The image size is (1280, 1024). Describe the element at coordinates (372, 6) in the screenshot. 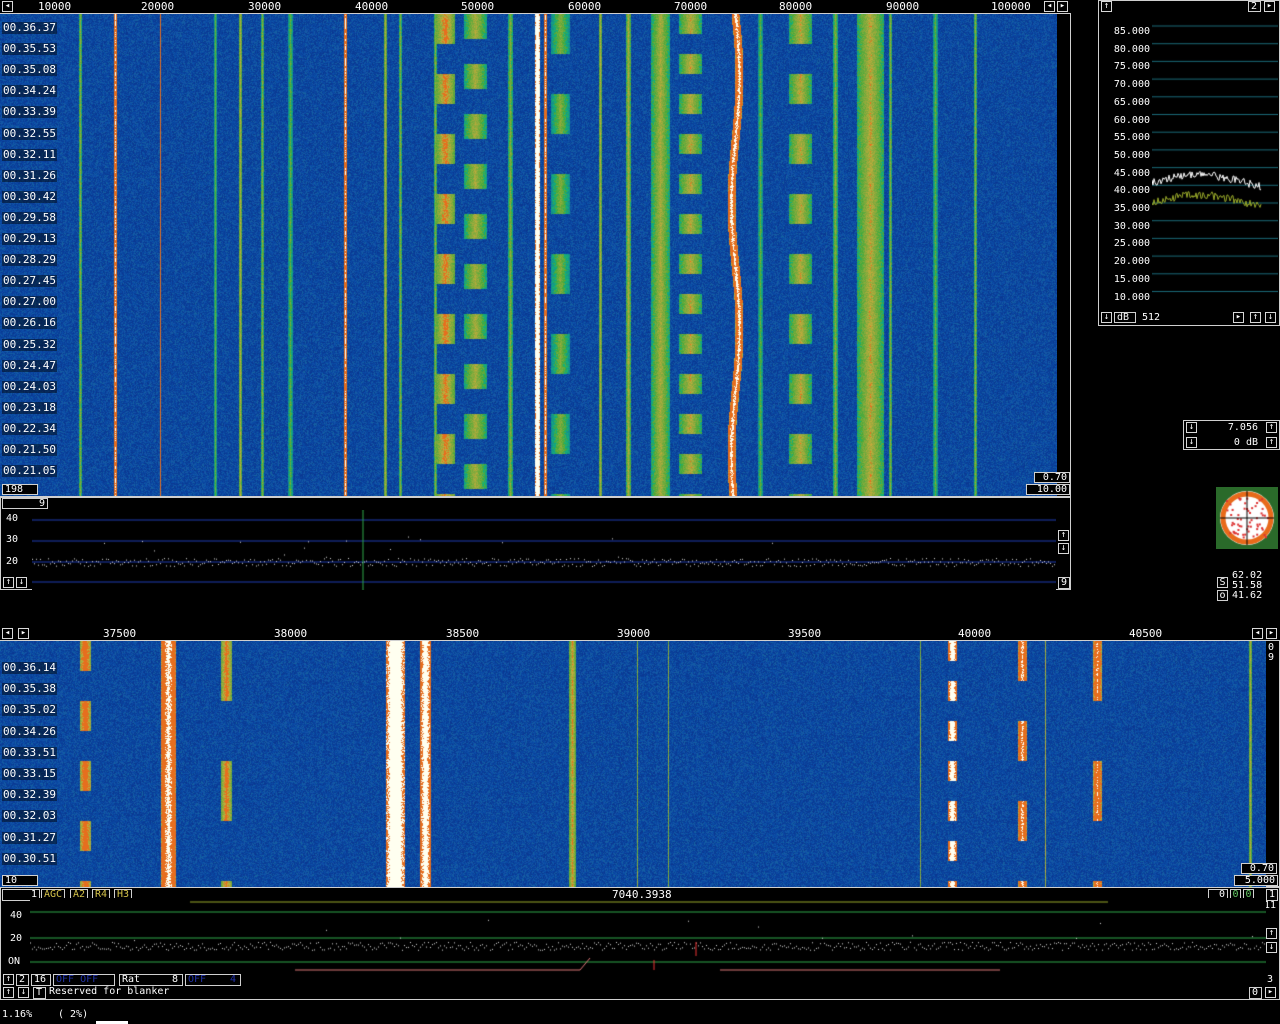

I see `top-freq-tick: 40000` at that location.